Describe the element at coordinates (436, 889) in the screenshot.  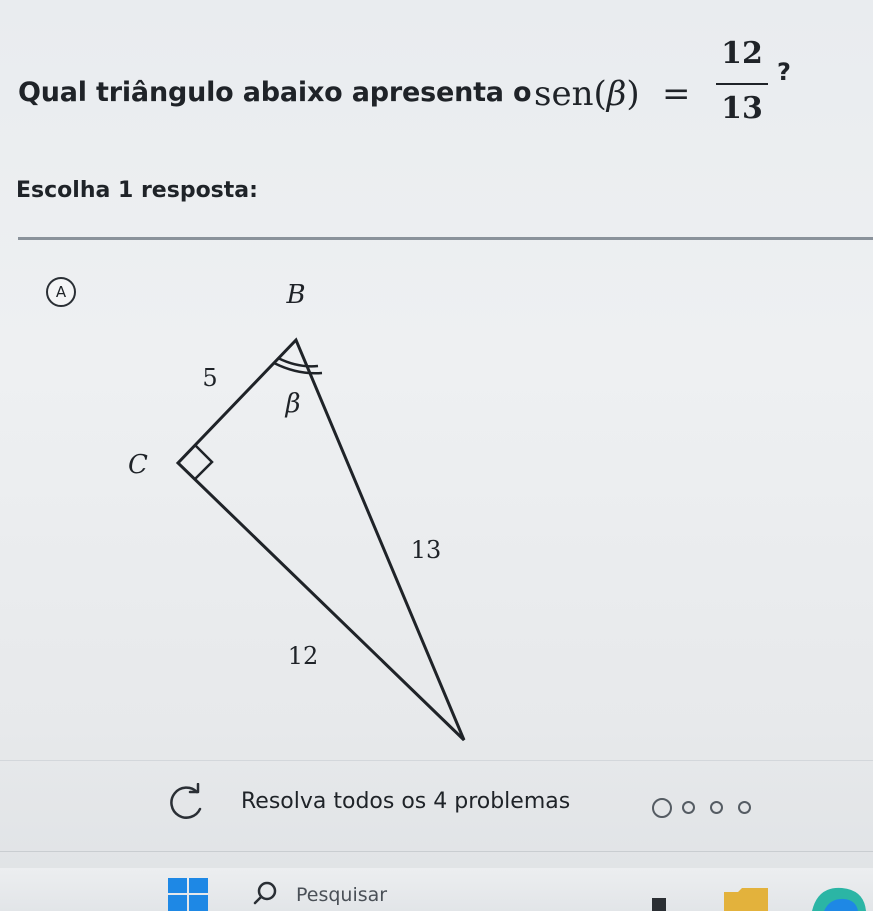
I see `taskbar: Pesquisar` at that location.